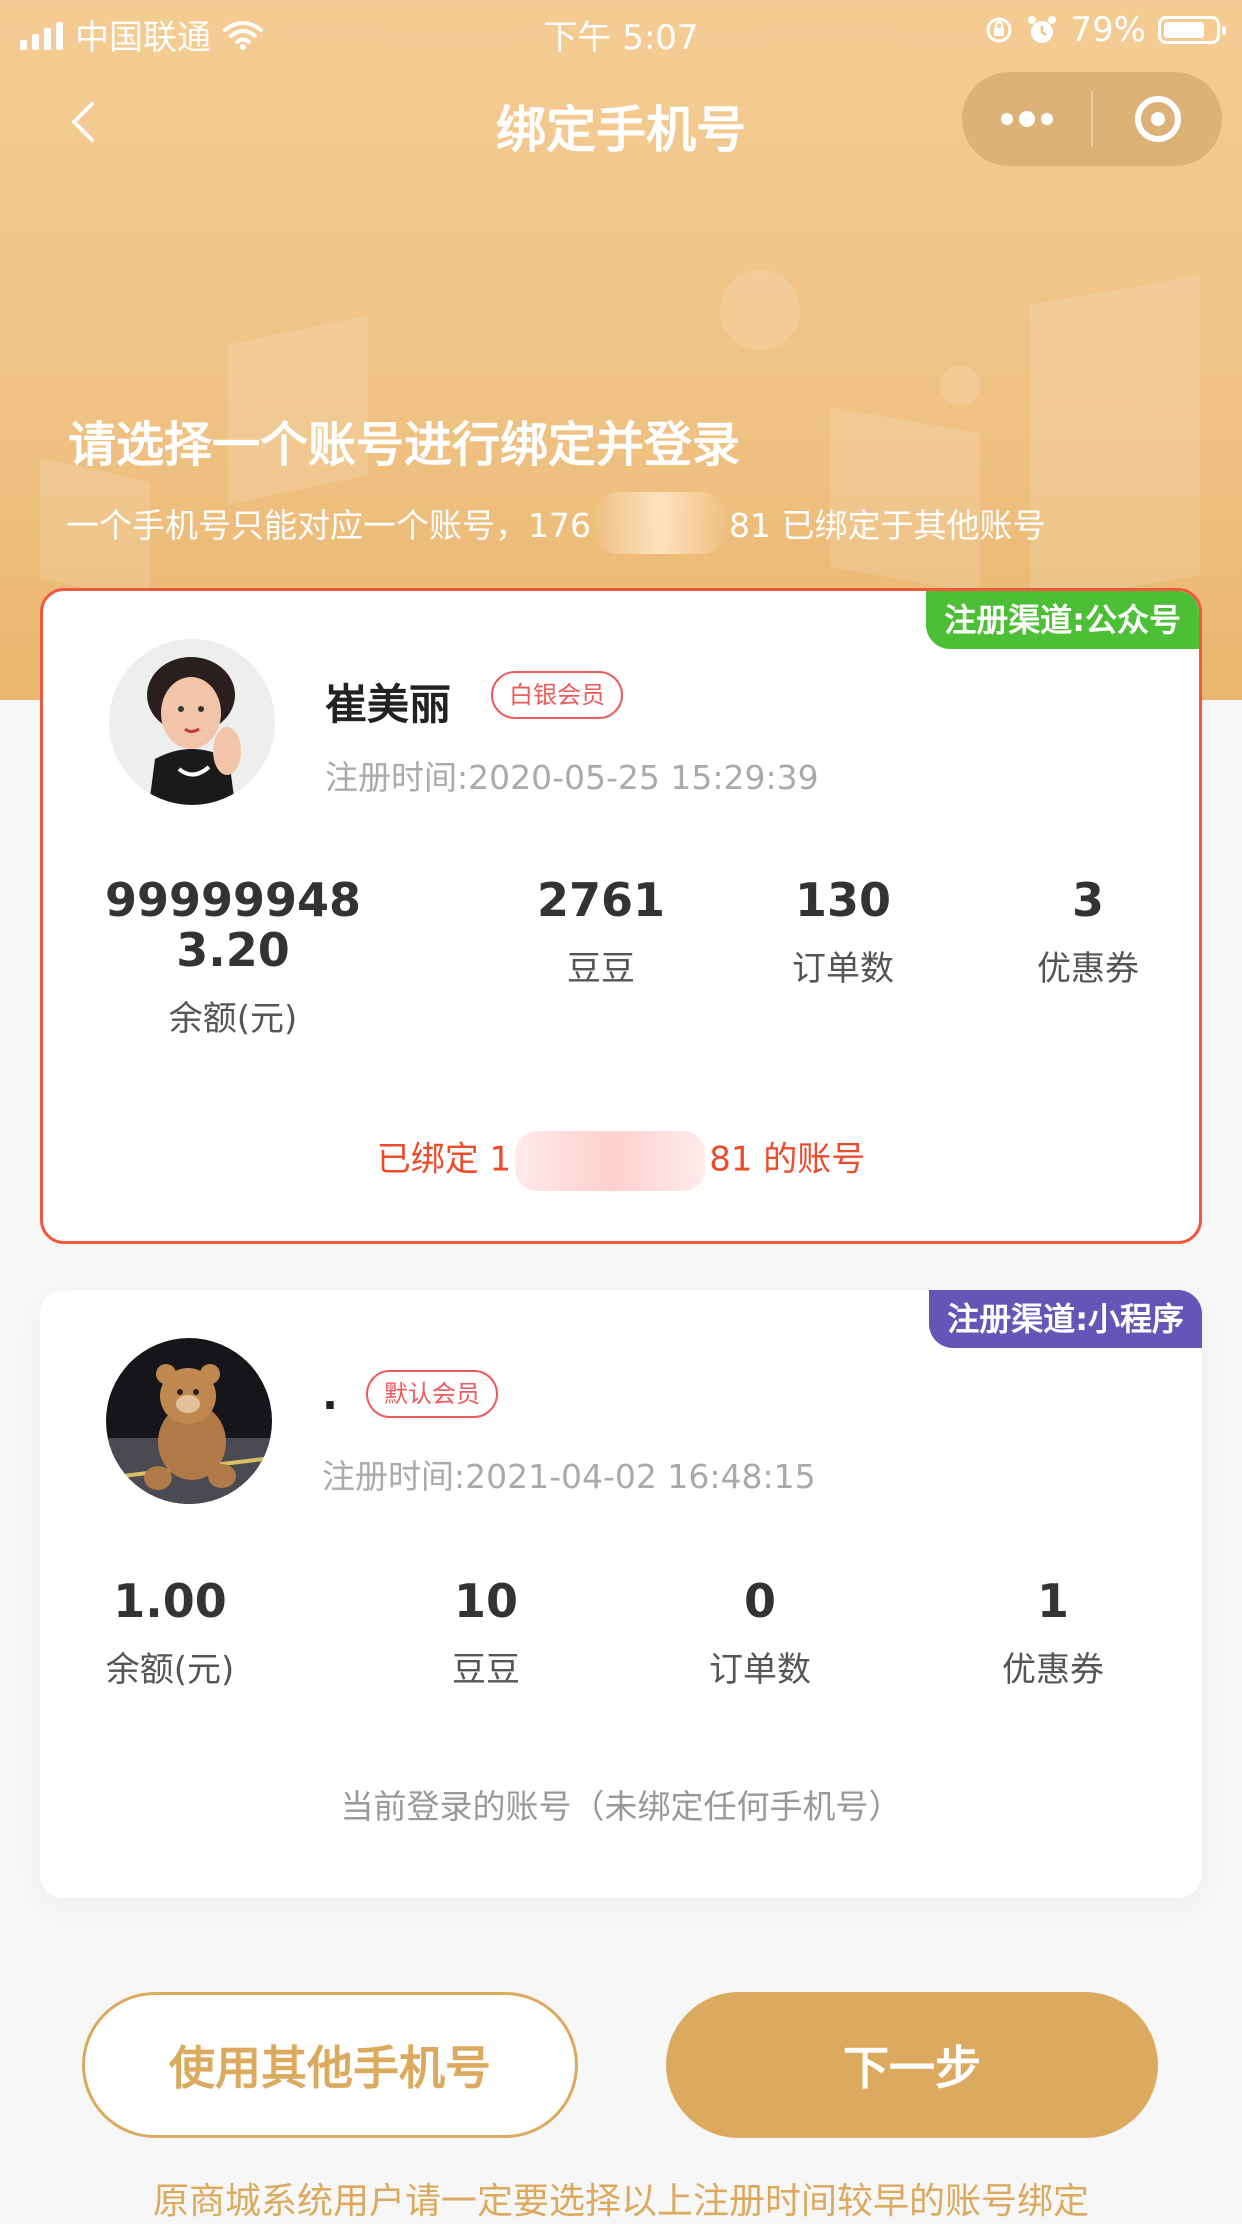  What do you see at coordinates (843, 932) in the screenshot?
I see `stat-orders: 130 订单数` at bounding box center [843, 932].